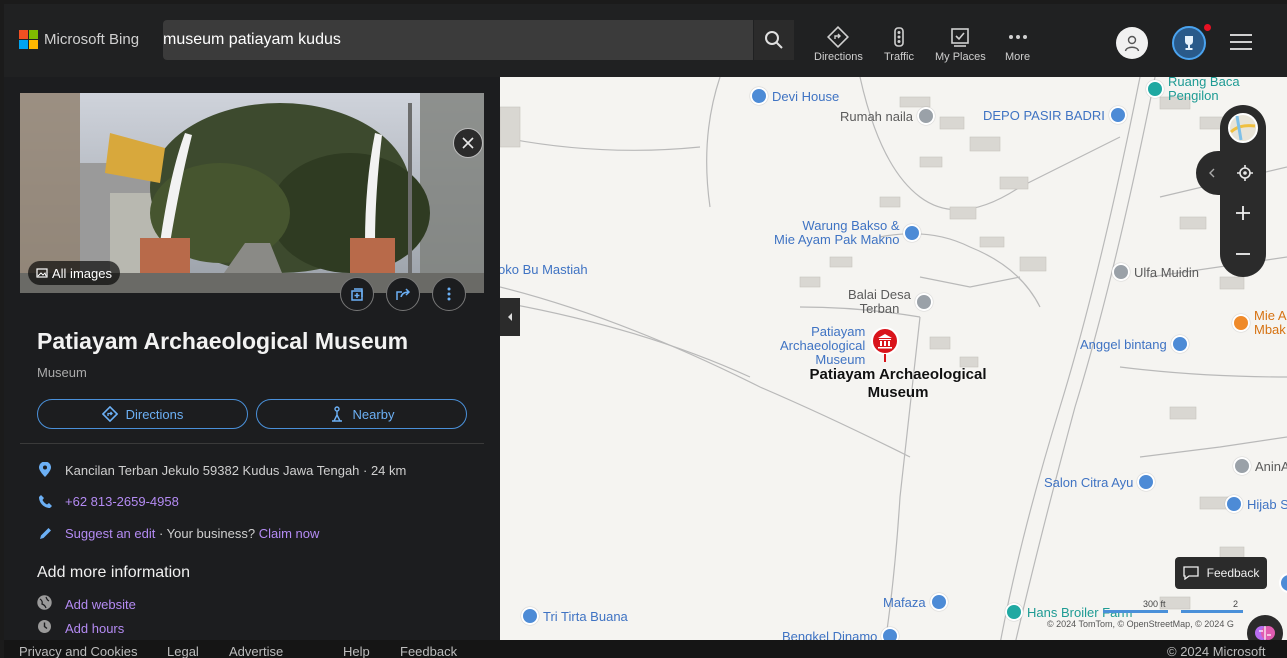  Describe the element at coordinates (256, 651) in the screenshot. I see `footer-advertise-link: Advertise` at that location.